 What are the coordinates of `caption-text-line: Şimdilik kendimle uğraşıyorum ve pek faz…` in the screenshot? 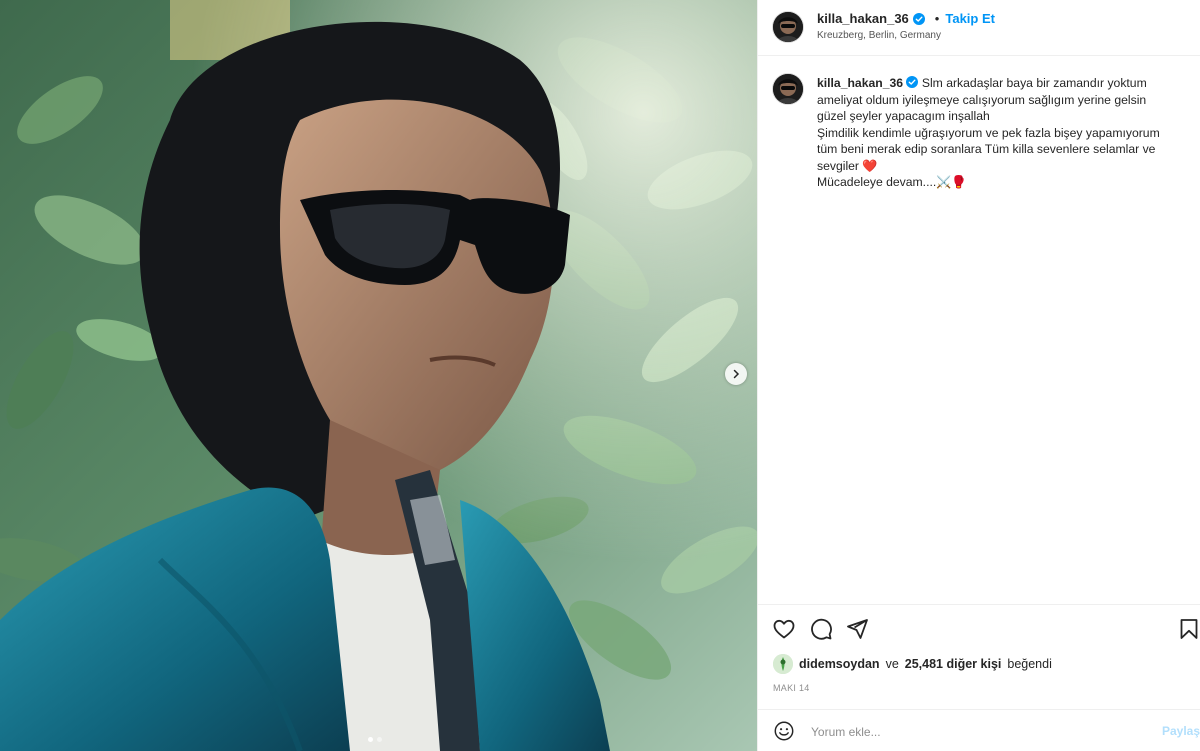 It's located at (988, 132).